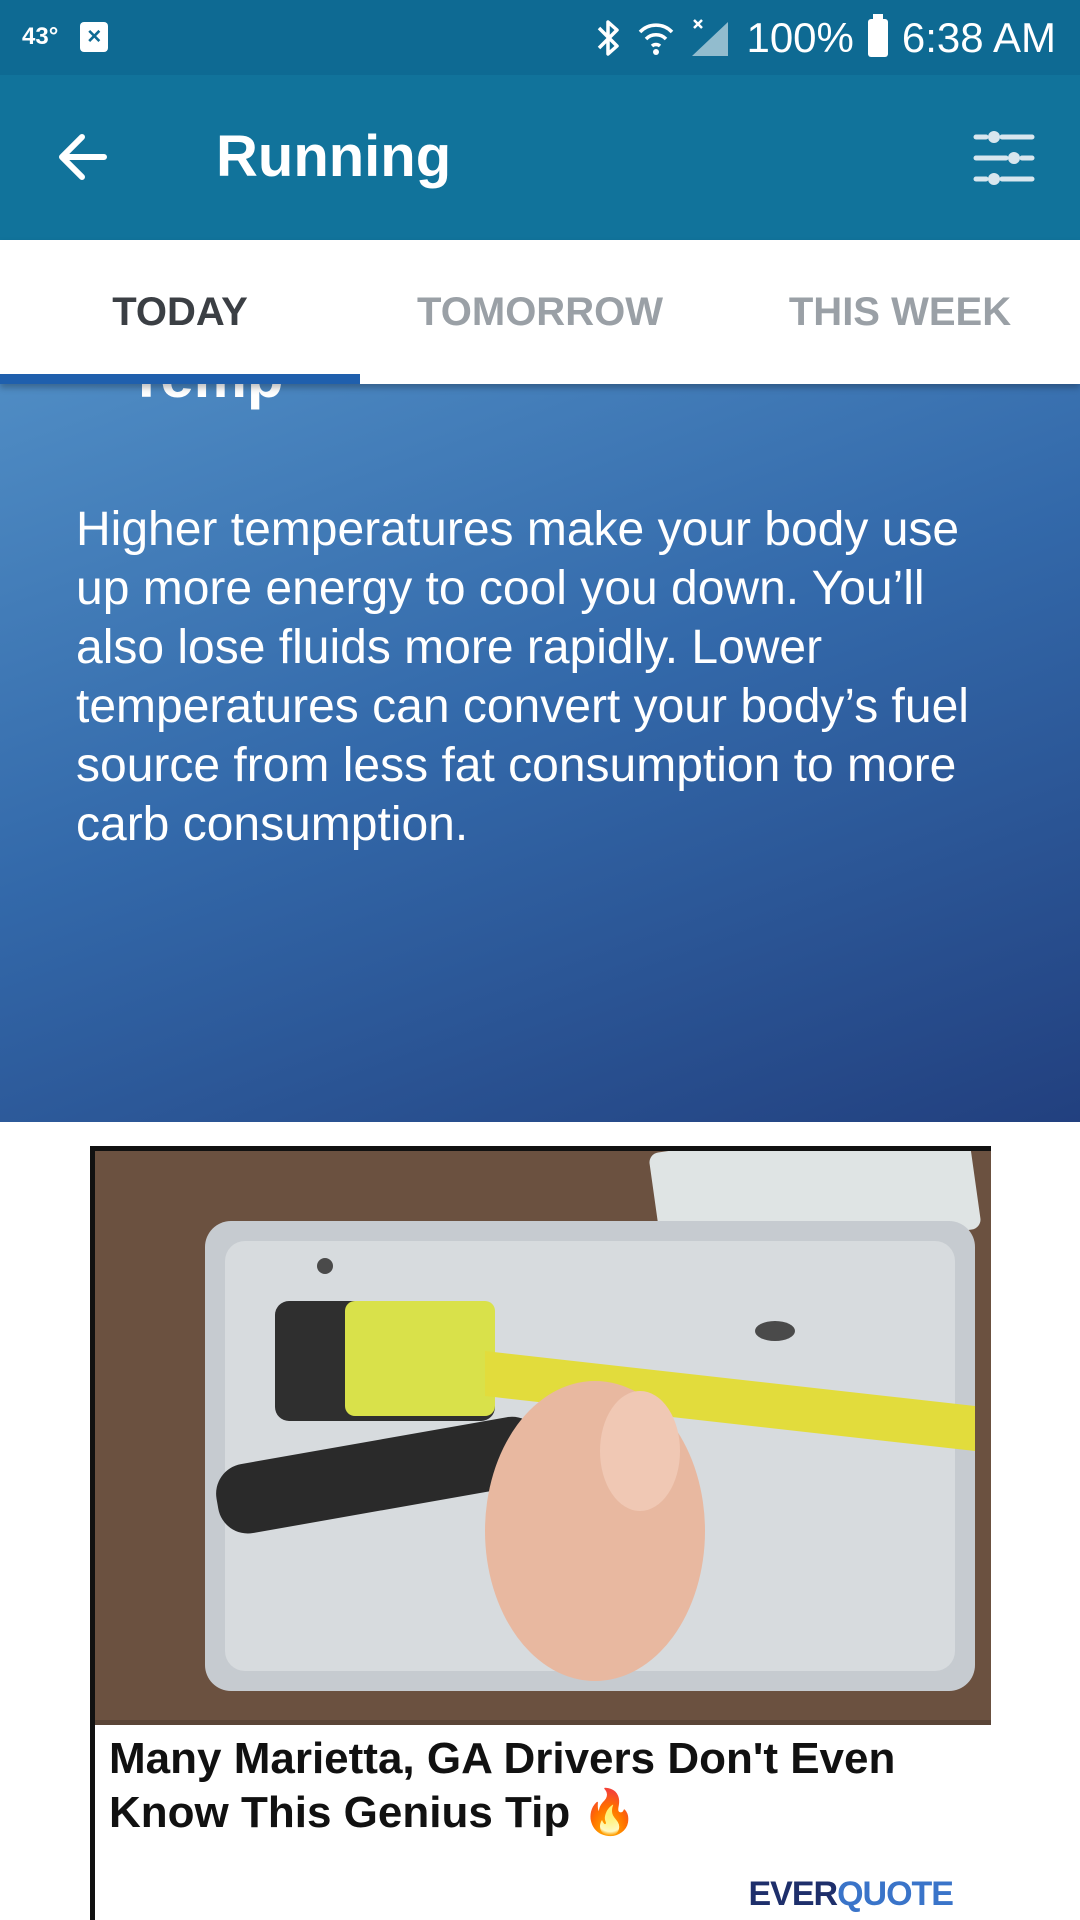 This screenshot has width=1080, height=1920. What do you see at coordinates (180, 312) in the screenshot?
I see `tab-today: TODAY` at bounding box center [180, 312].